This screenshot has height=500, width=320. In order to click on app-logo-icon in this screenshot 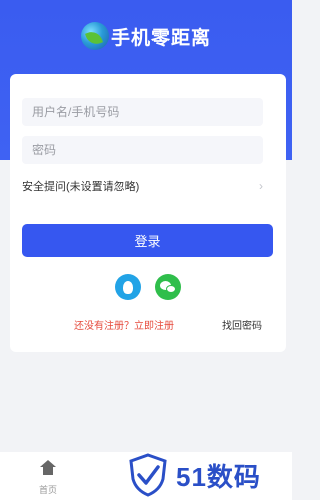, I will do `click(94, 36)`.